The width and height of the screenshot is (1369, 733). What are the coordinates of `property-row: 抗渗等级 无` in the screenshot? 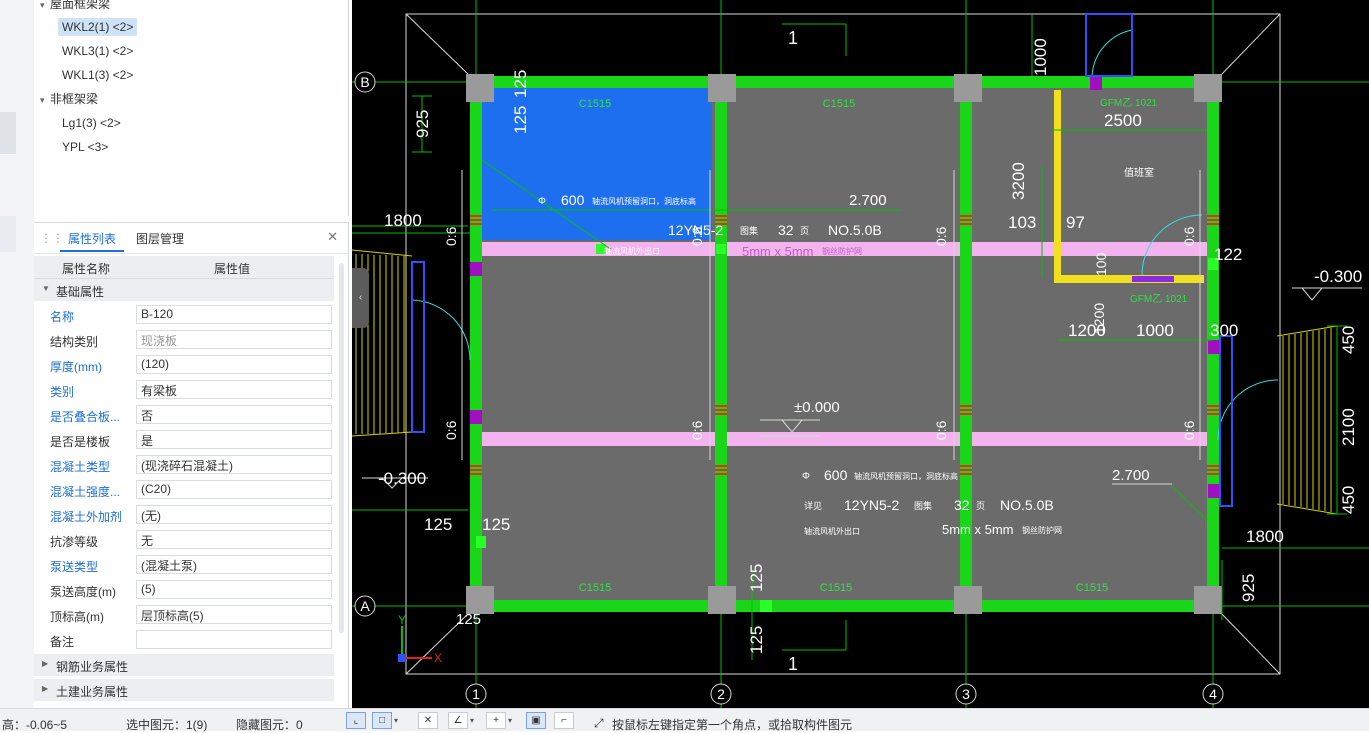 It's located at (184, 540).